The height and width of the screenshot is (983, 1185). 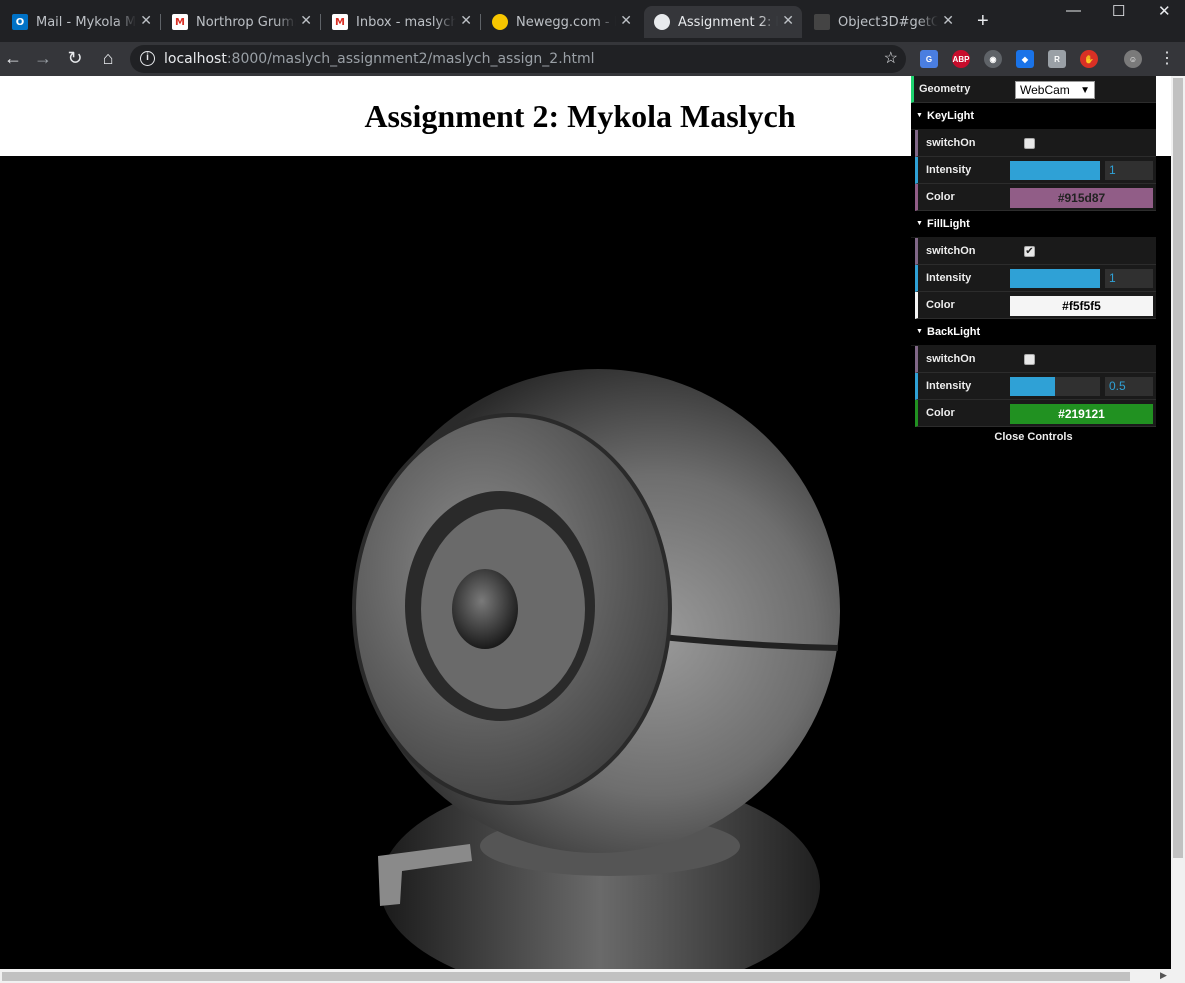 I want to click on switch-row: switchOn ✔, so click(x=1035, y=251).